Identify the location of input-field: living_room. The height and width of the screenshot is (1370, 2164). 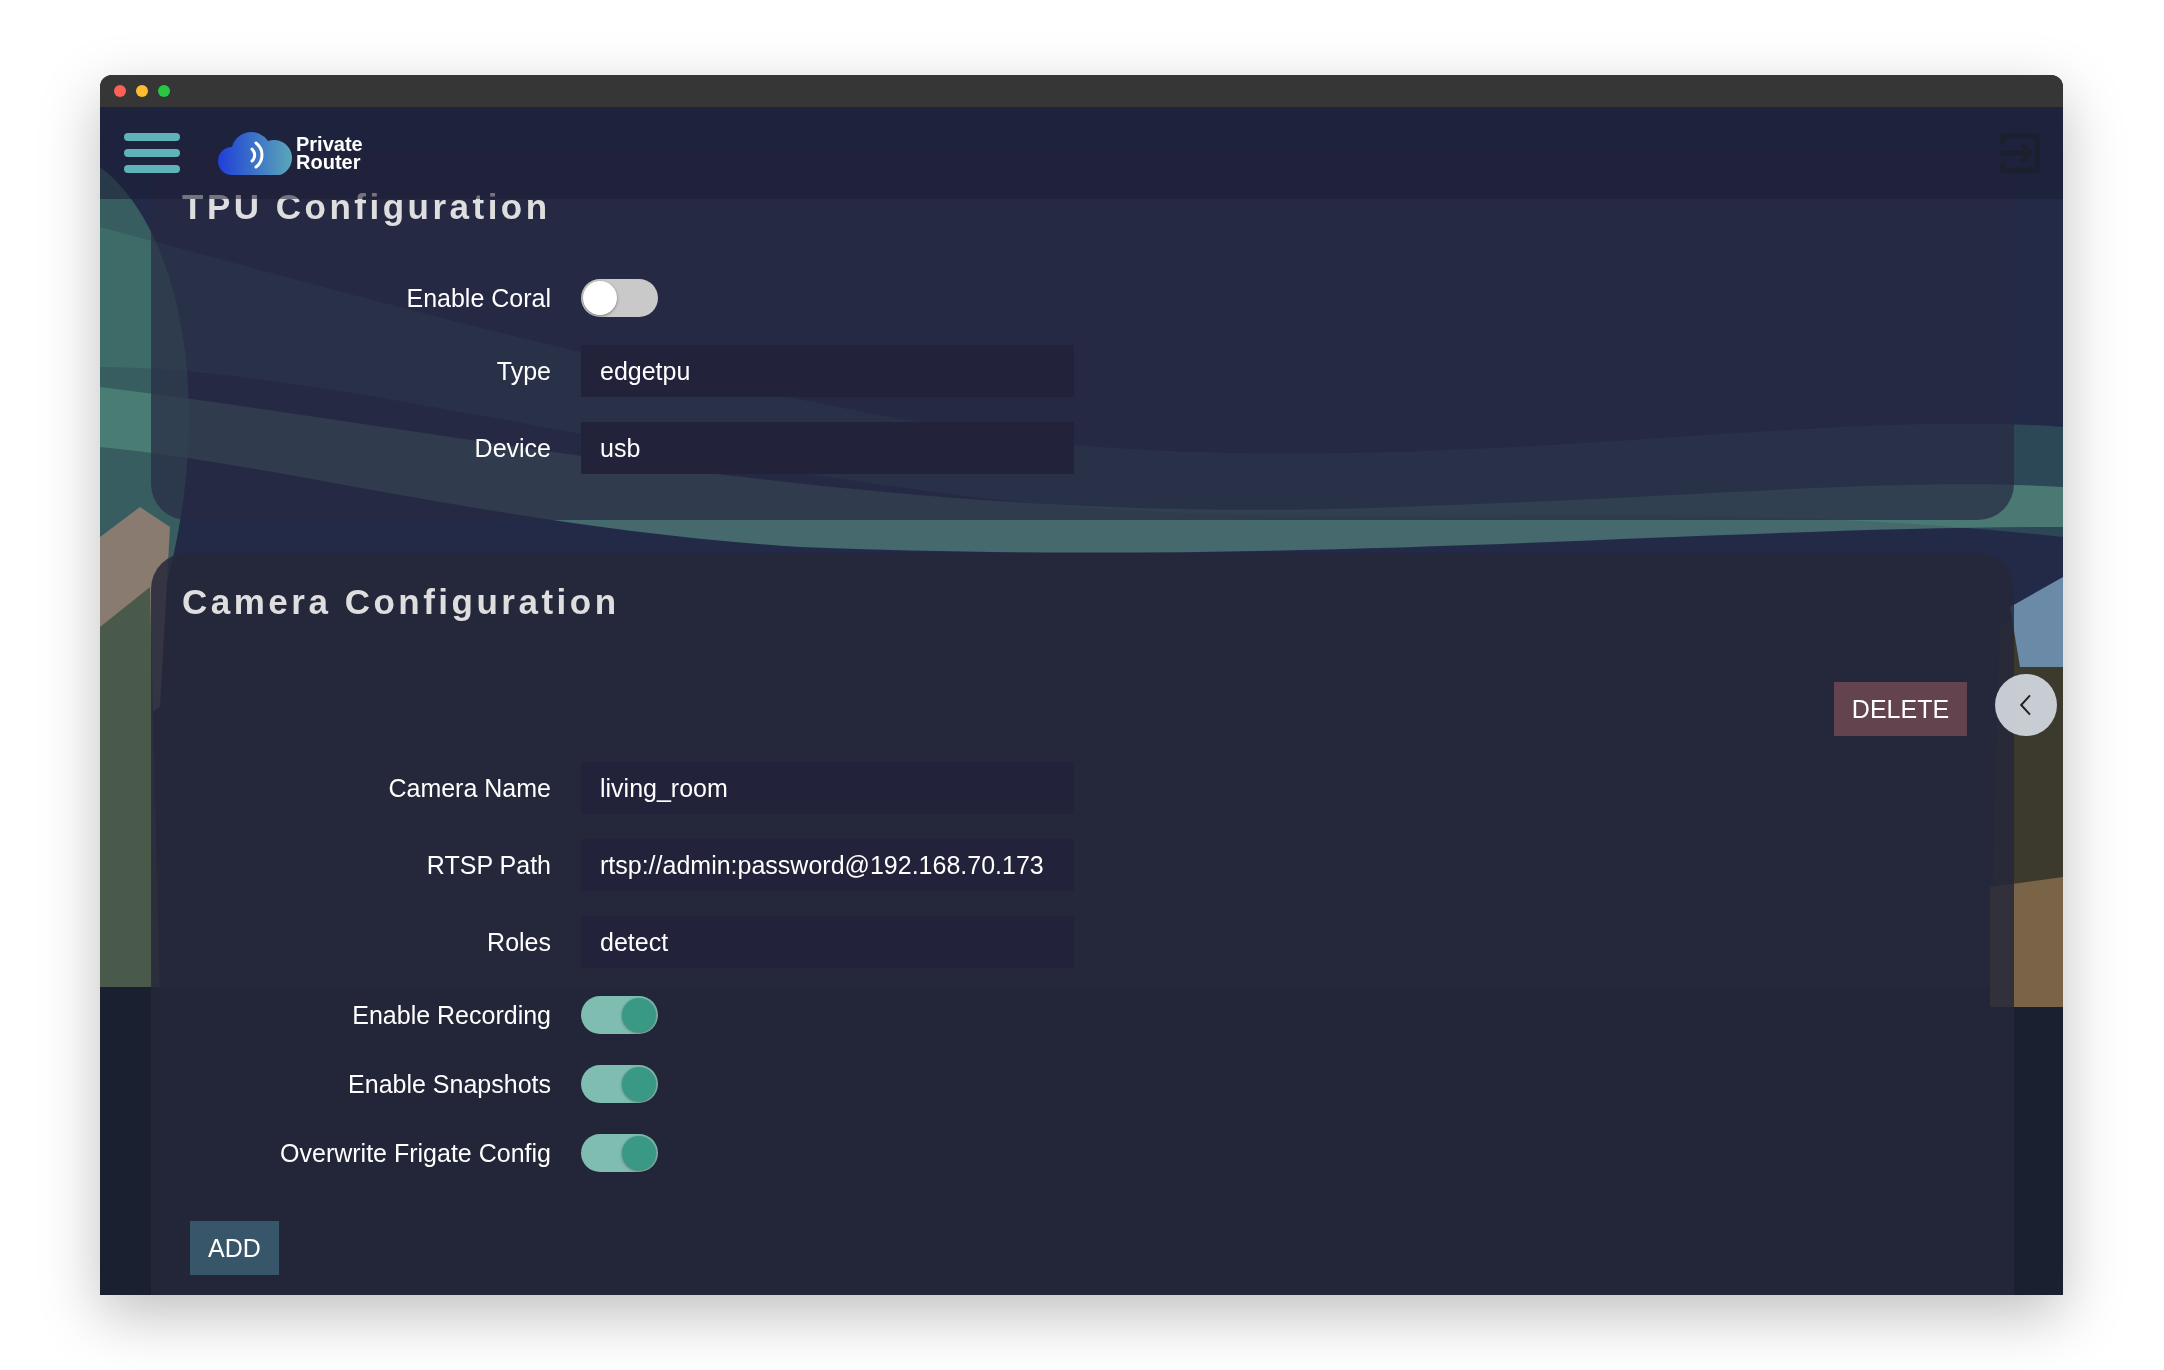
(827, 788).